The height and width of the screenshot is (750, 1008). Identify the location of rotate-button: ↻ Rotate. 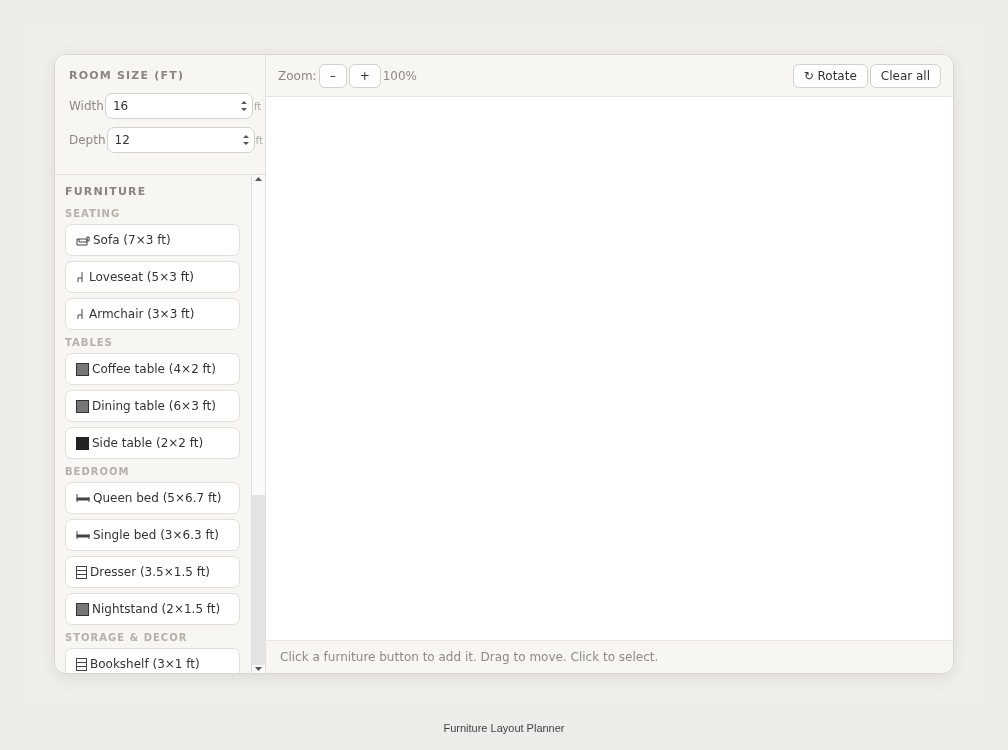
(830, 75).